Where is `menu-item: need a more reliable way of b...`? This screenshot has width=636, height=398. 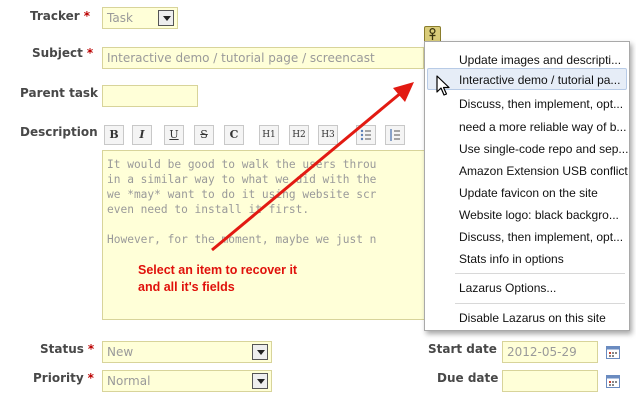
menu-item: need a more reliable way of b... is located at coordinates (542, 127).